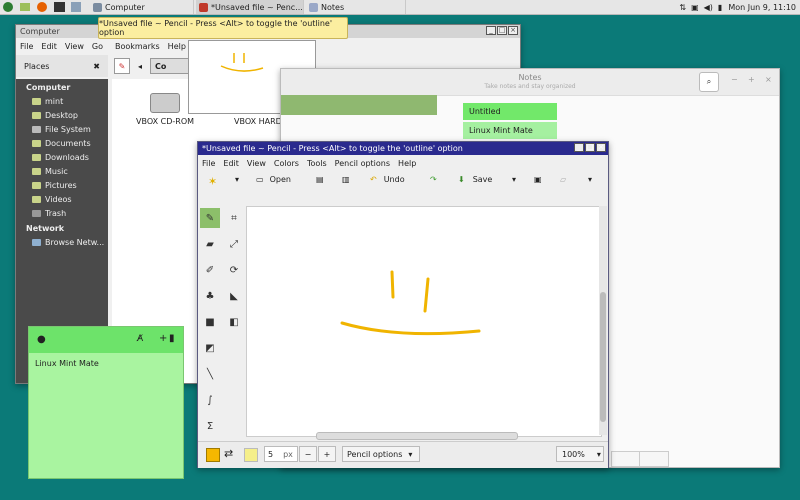 This screenshot has width=800, height=500. Describe the element at coordinates (210, 400) in the screenshot. I see `curve-tool-button: ∫` at that location.